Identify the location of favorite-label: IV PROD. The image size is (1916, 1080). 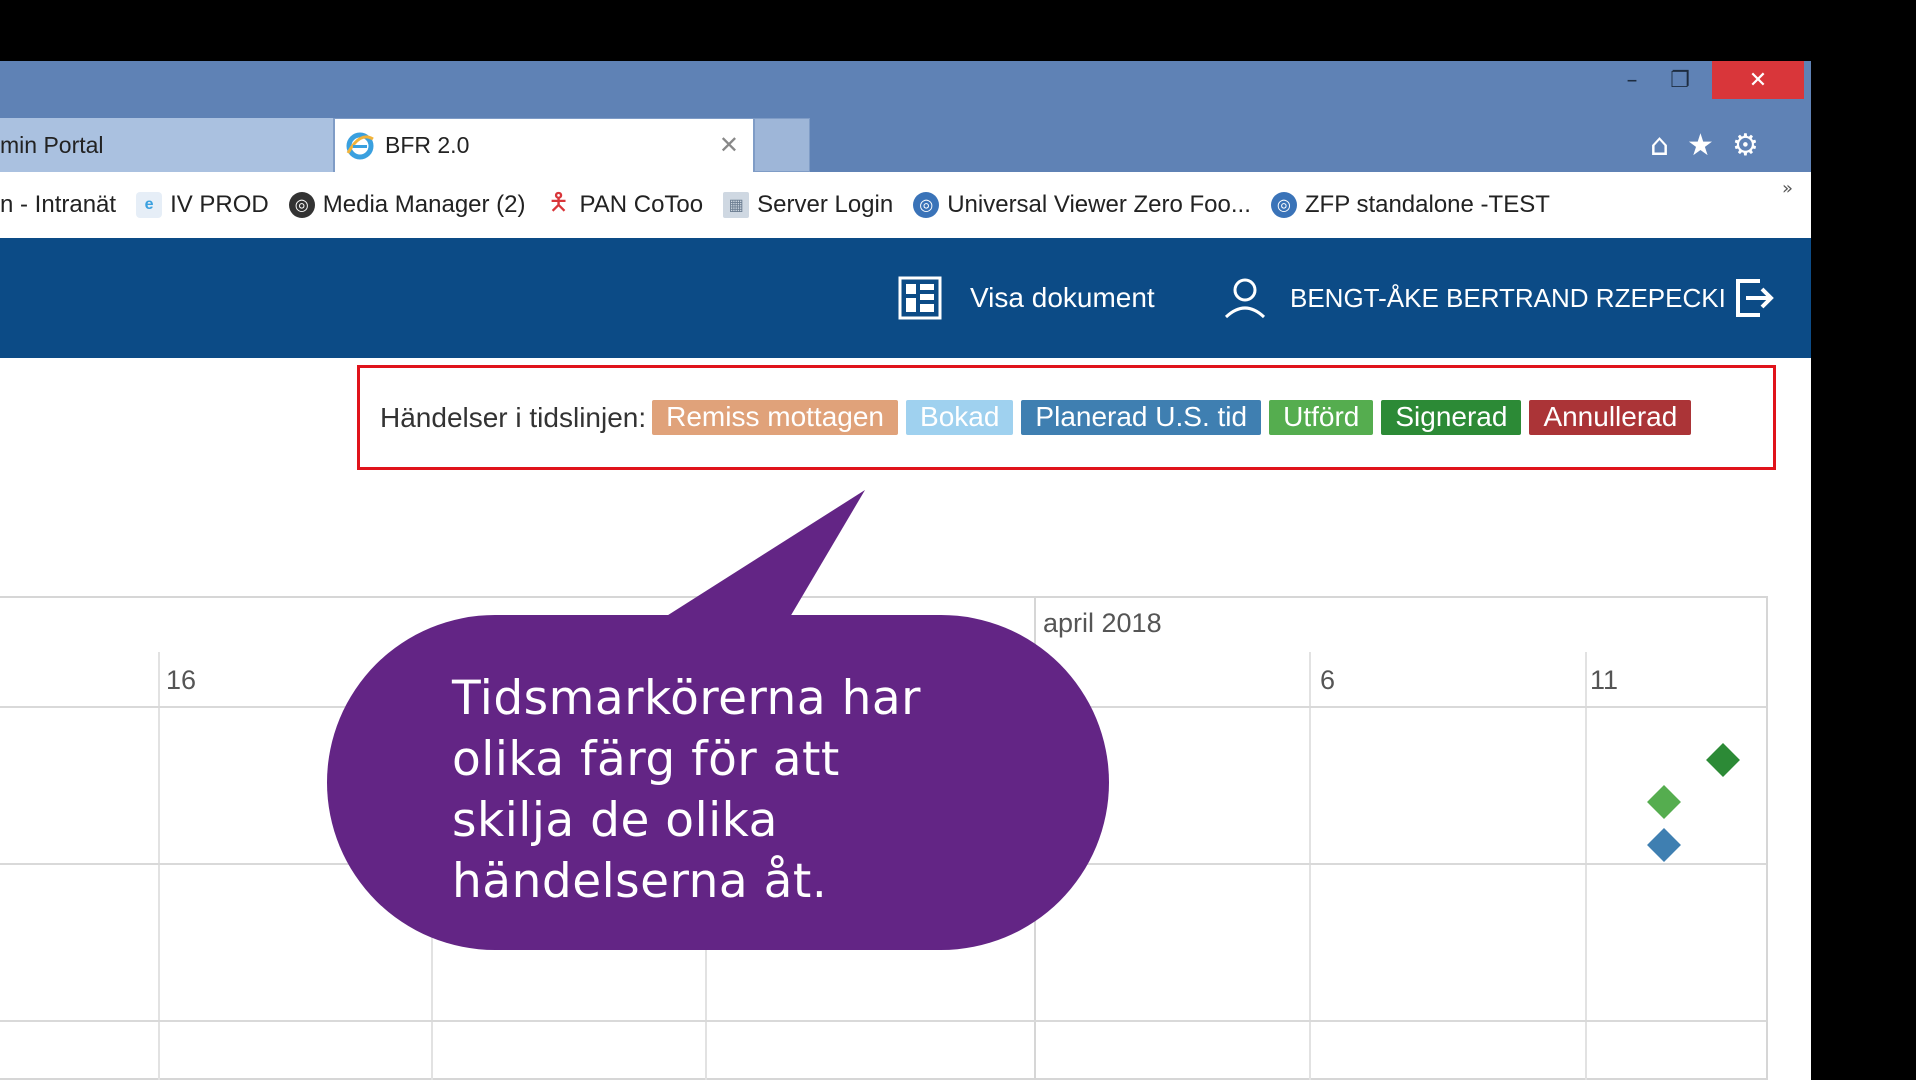
(219, 204).